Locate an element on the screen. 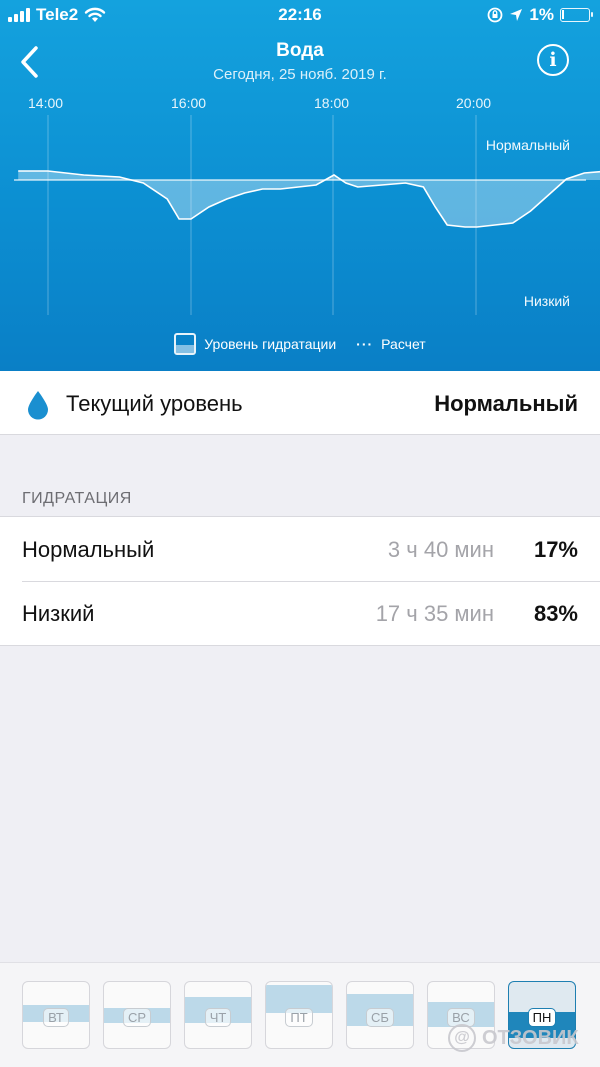  row-name: Низкий is located at coordinates (58, 613).